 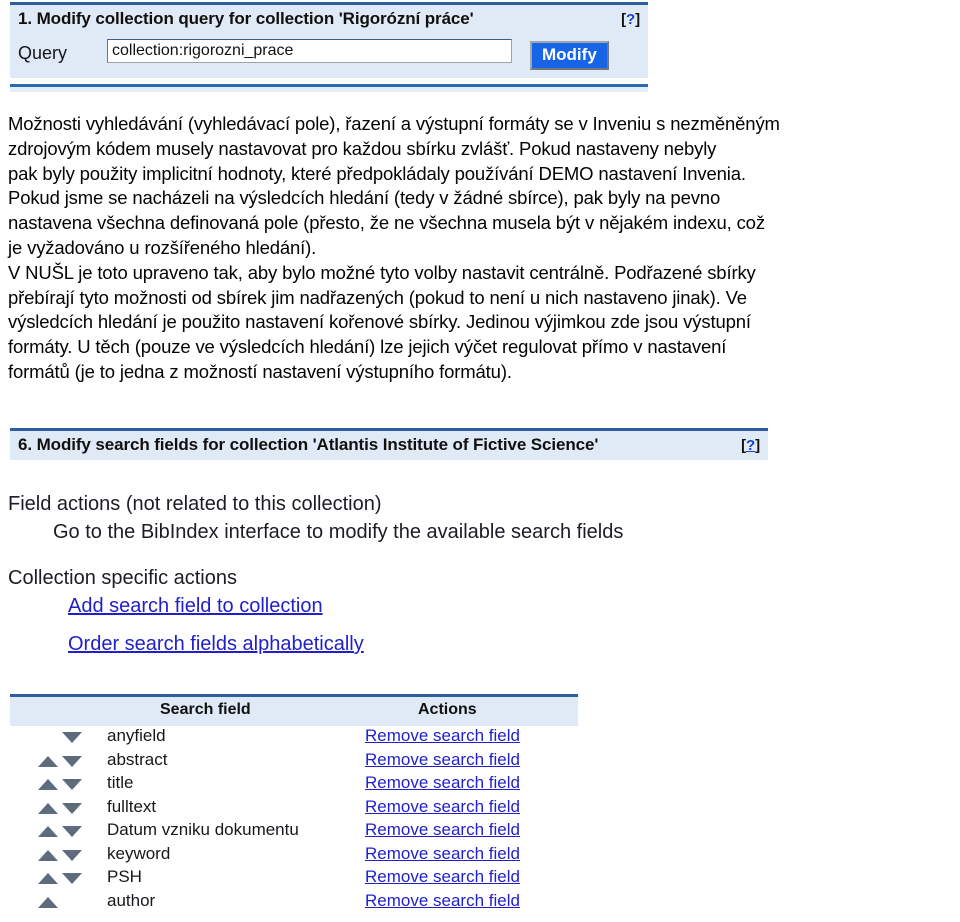 I want to click on table-row: PSH Remove search field, so click(x=294, y=879).